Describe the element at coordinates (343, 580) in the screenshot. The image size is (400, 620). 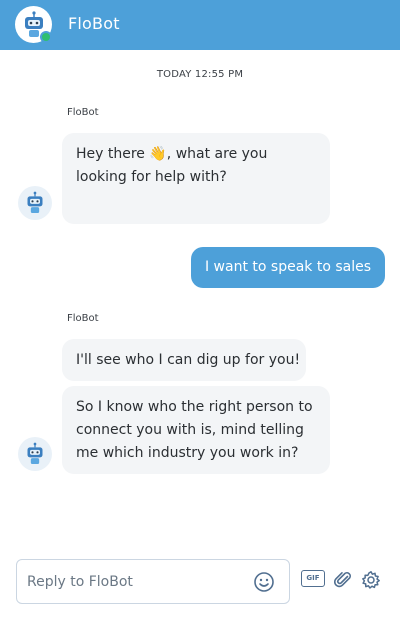
I see `paperclip-icon` at that location.